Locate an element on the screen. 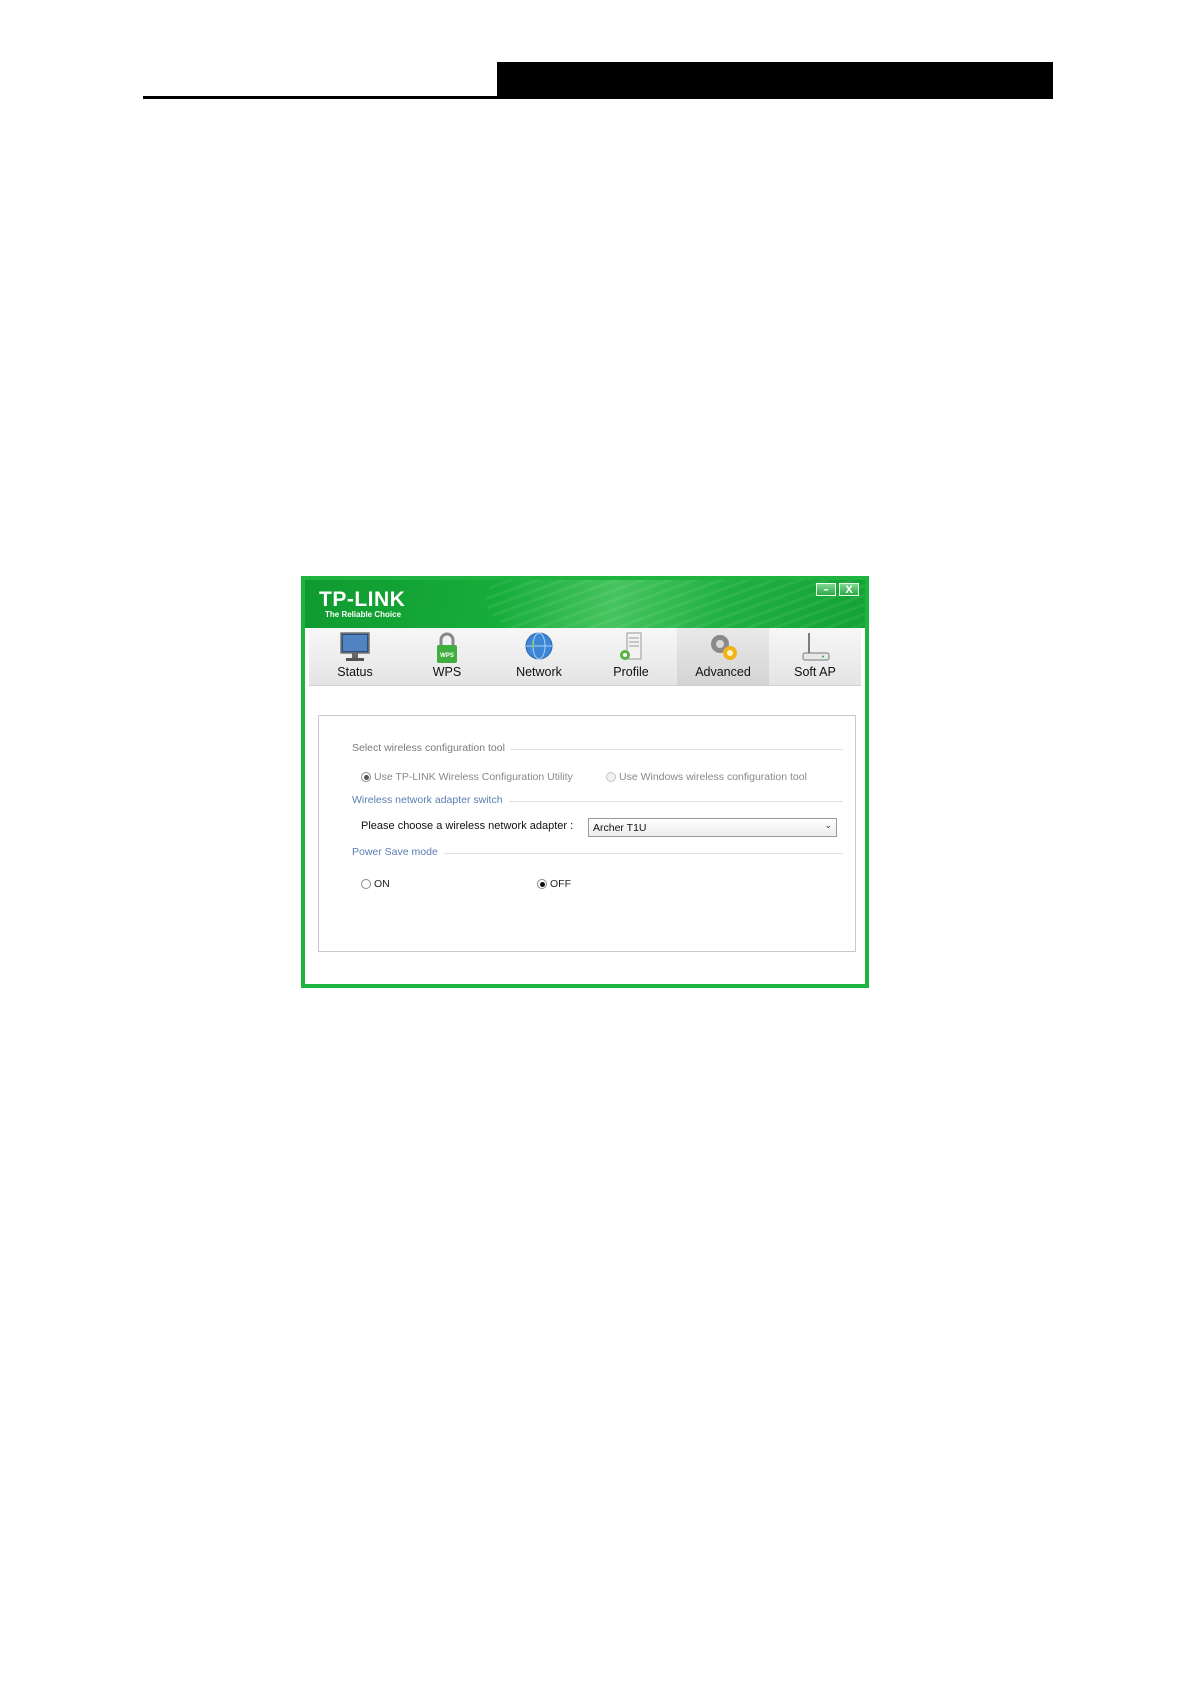  use-windows-tool-radio is located at coordinates (611, 777).